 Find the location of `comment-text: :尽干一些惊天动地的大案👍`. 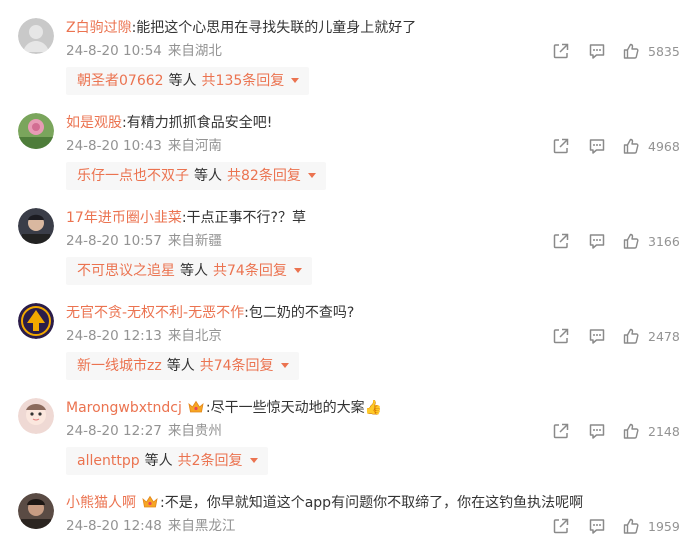

comment-text: :尽干一些惊天动地的大案👍 is located at coordinates (294, 408).